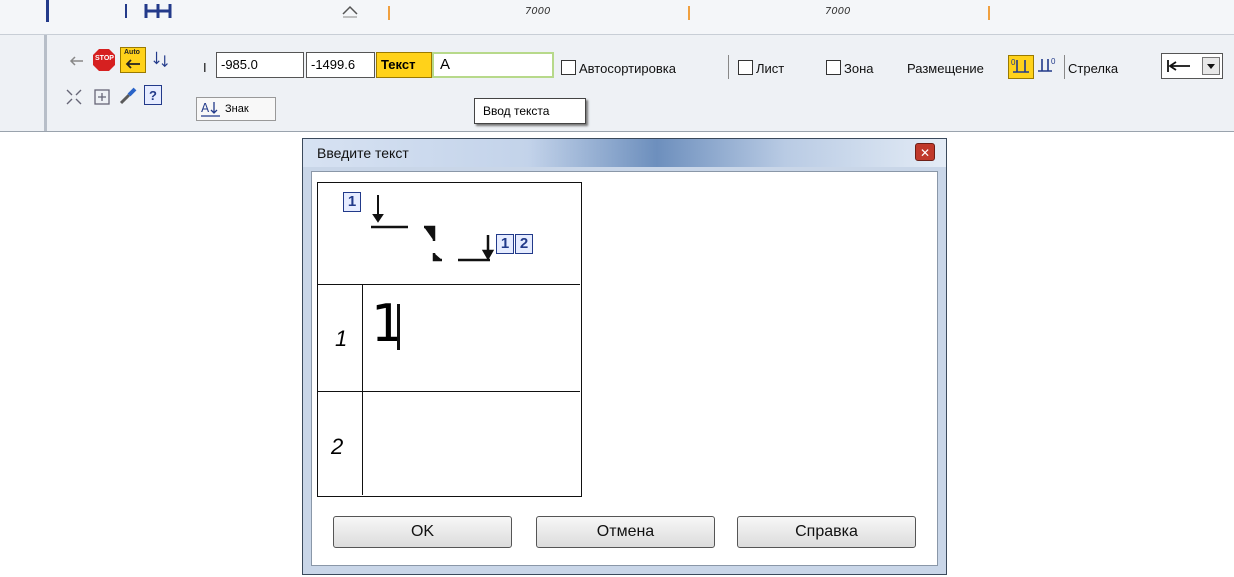  What do you see at coordinates (1211, 66) in the screenshot?
I see `chevron-down-icon` at bounding box center [1211, 66].